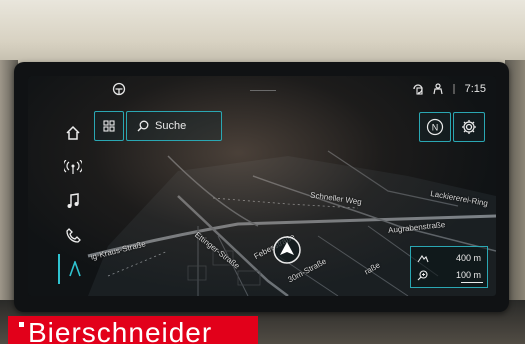  I want to click on status-icons: 7:15, so click(449, 89).